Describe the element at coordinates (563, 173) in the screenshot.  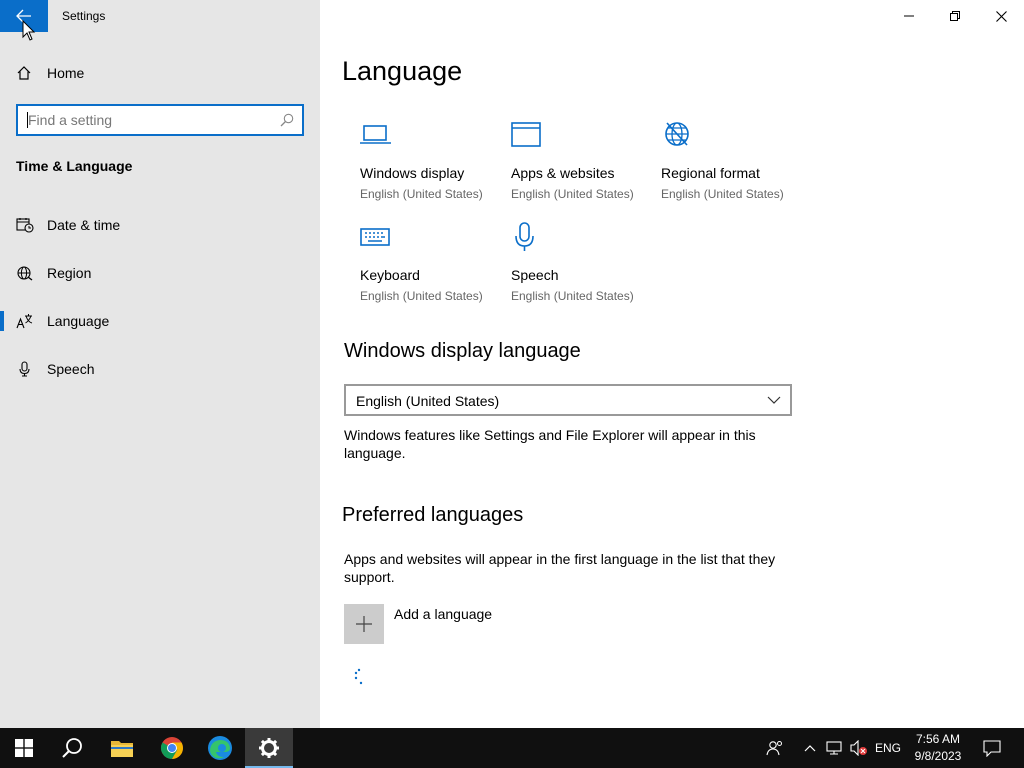
I see `tile-name: Apps & websites` at that location.